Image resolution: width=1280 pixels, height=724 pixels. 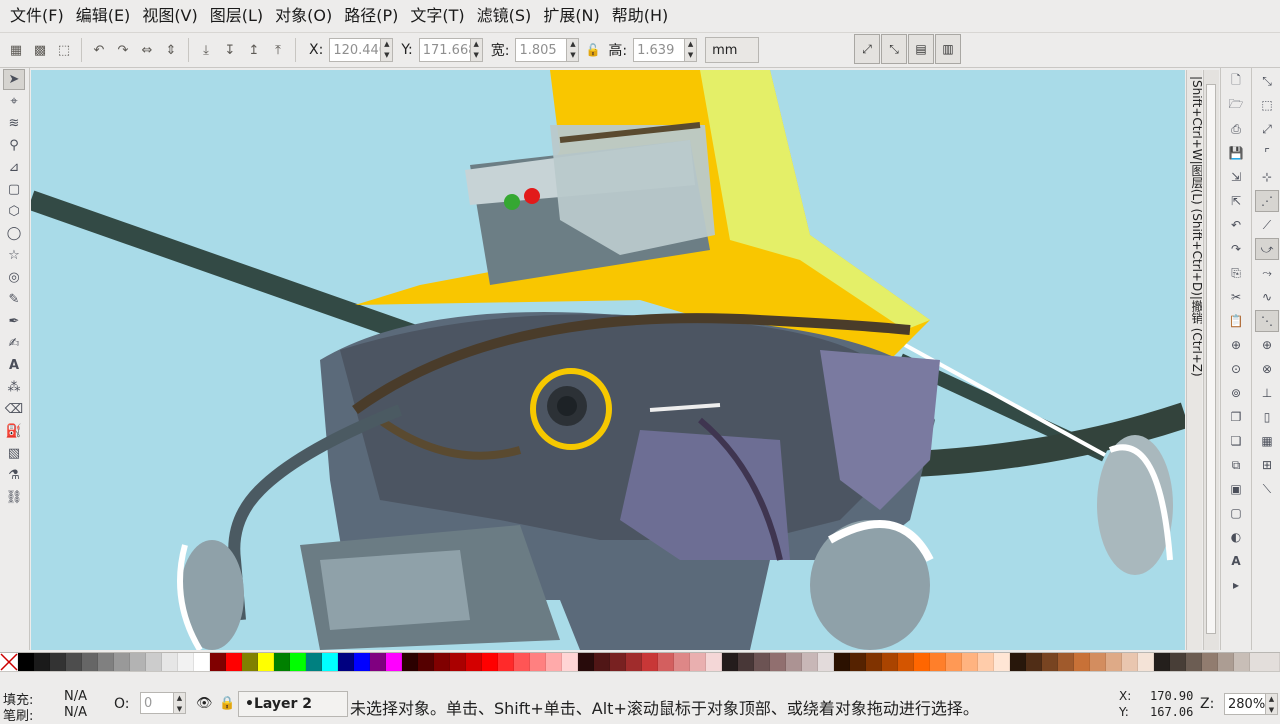 I want to click on rotate-ccw-icon: ↶, so click(x=99, y=50).